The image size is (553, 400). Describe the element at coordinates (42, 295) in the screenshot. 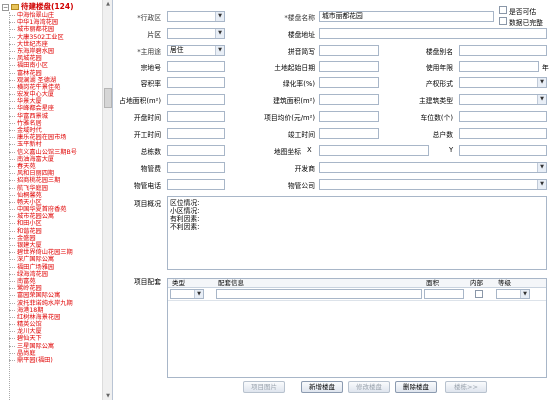

I see `tree-item: 富园荣国际公寓` at that location.